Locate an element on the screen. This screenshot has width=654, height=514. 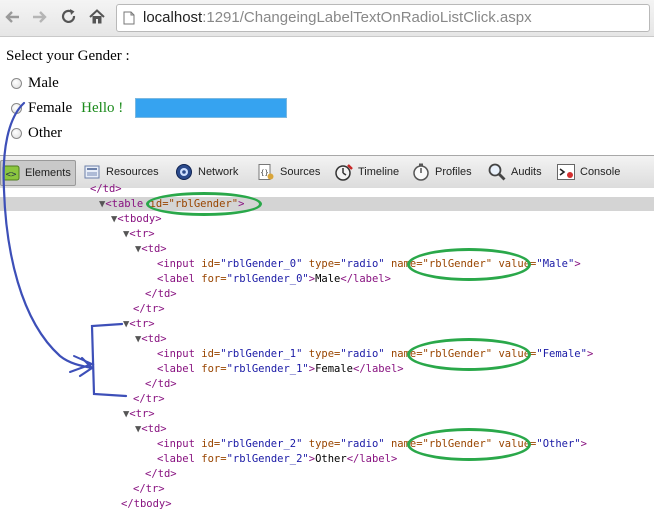
annotation-arrow-radio-to-dom is located at coordinates (48, 235).